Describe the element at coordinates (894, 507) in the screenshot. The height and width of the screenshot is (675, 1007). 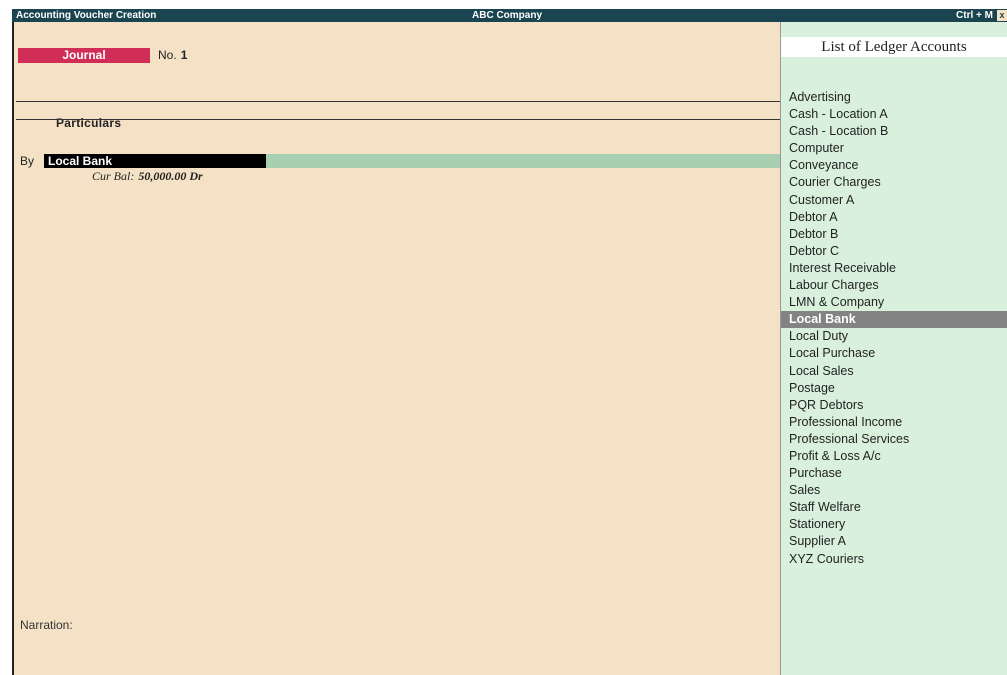
I see `ledger-list-item: Staff Welfare` at that location.